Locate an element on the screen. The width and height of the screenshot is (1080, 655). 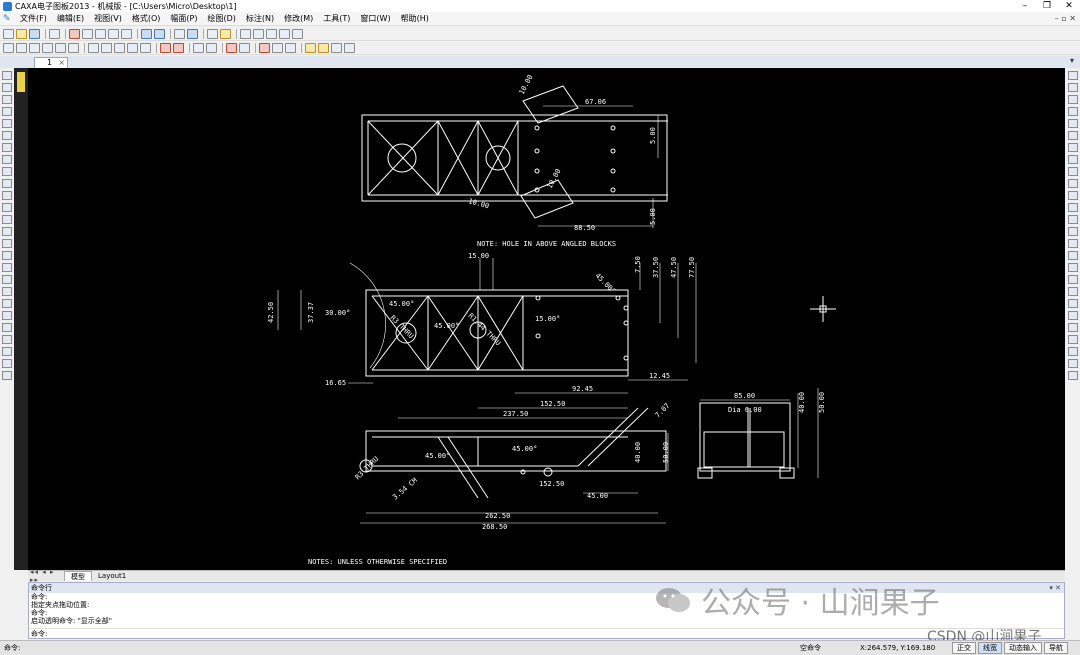
maximize-button: ❐ is located at coordinates (1047, 6).